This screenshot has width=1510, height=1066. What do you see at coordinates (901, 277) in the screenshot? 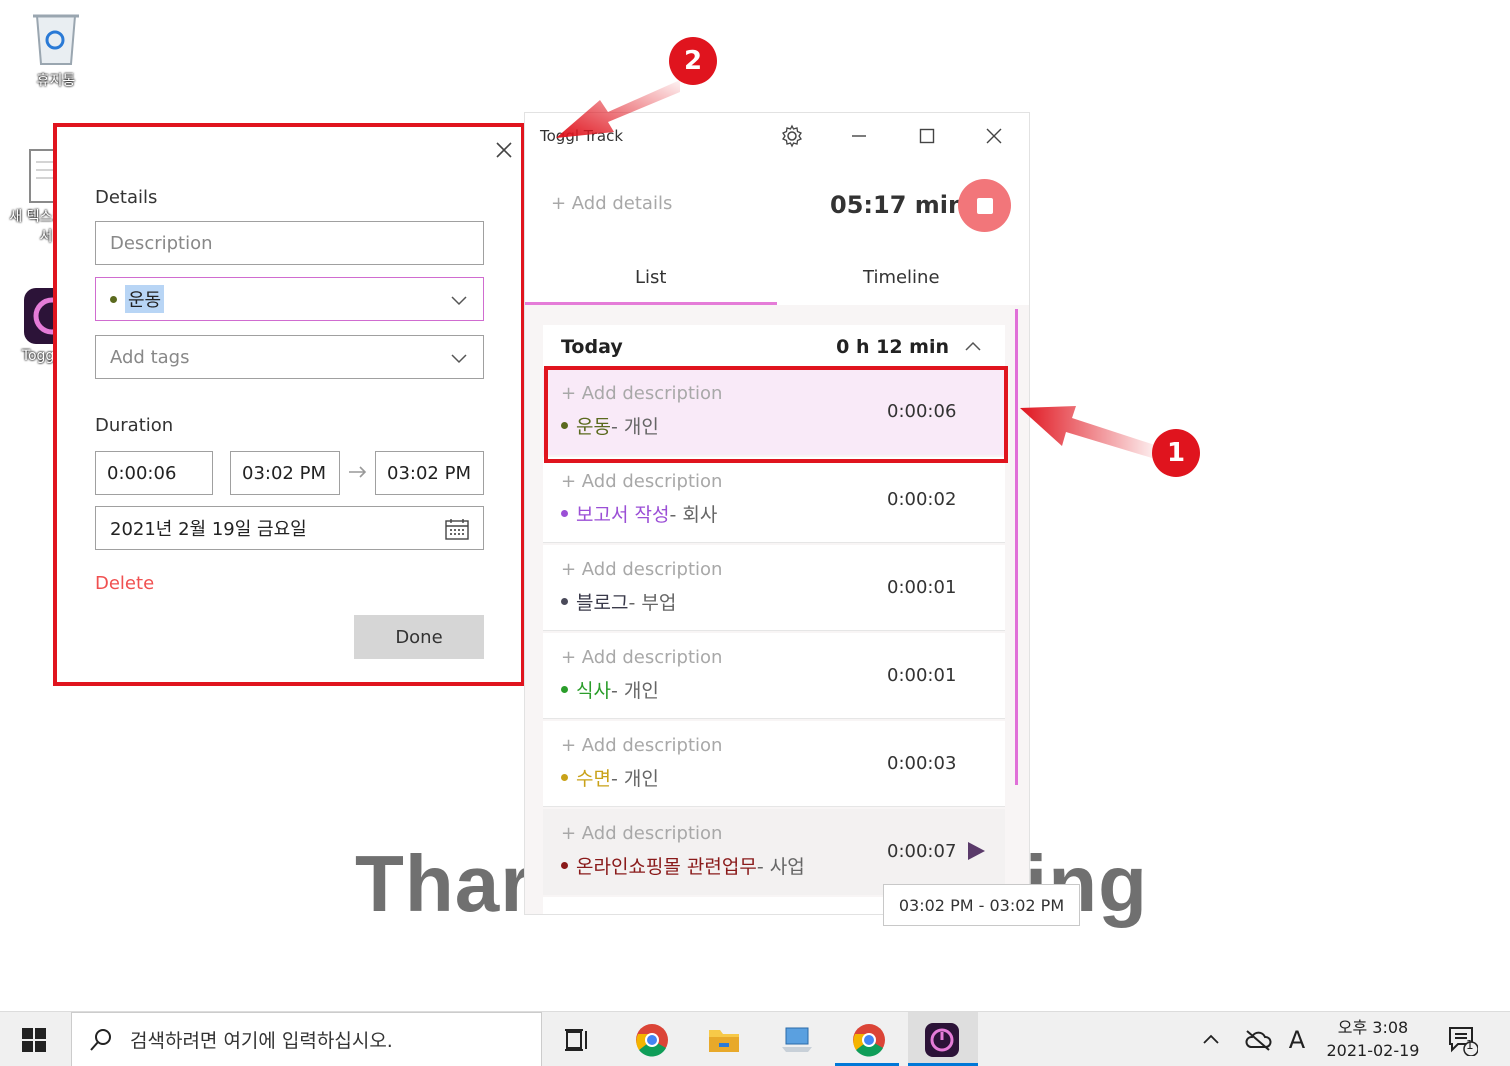
I see `tab-timeline: Timeline` at bounding box center [901, 277].